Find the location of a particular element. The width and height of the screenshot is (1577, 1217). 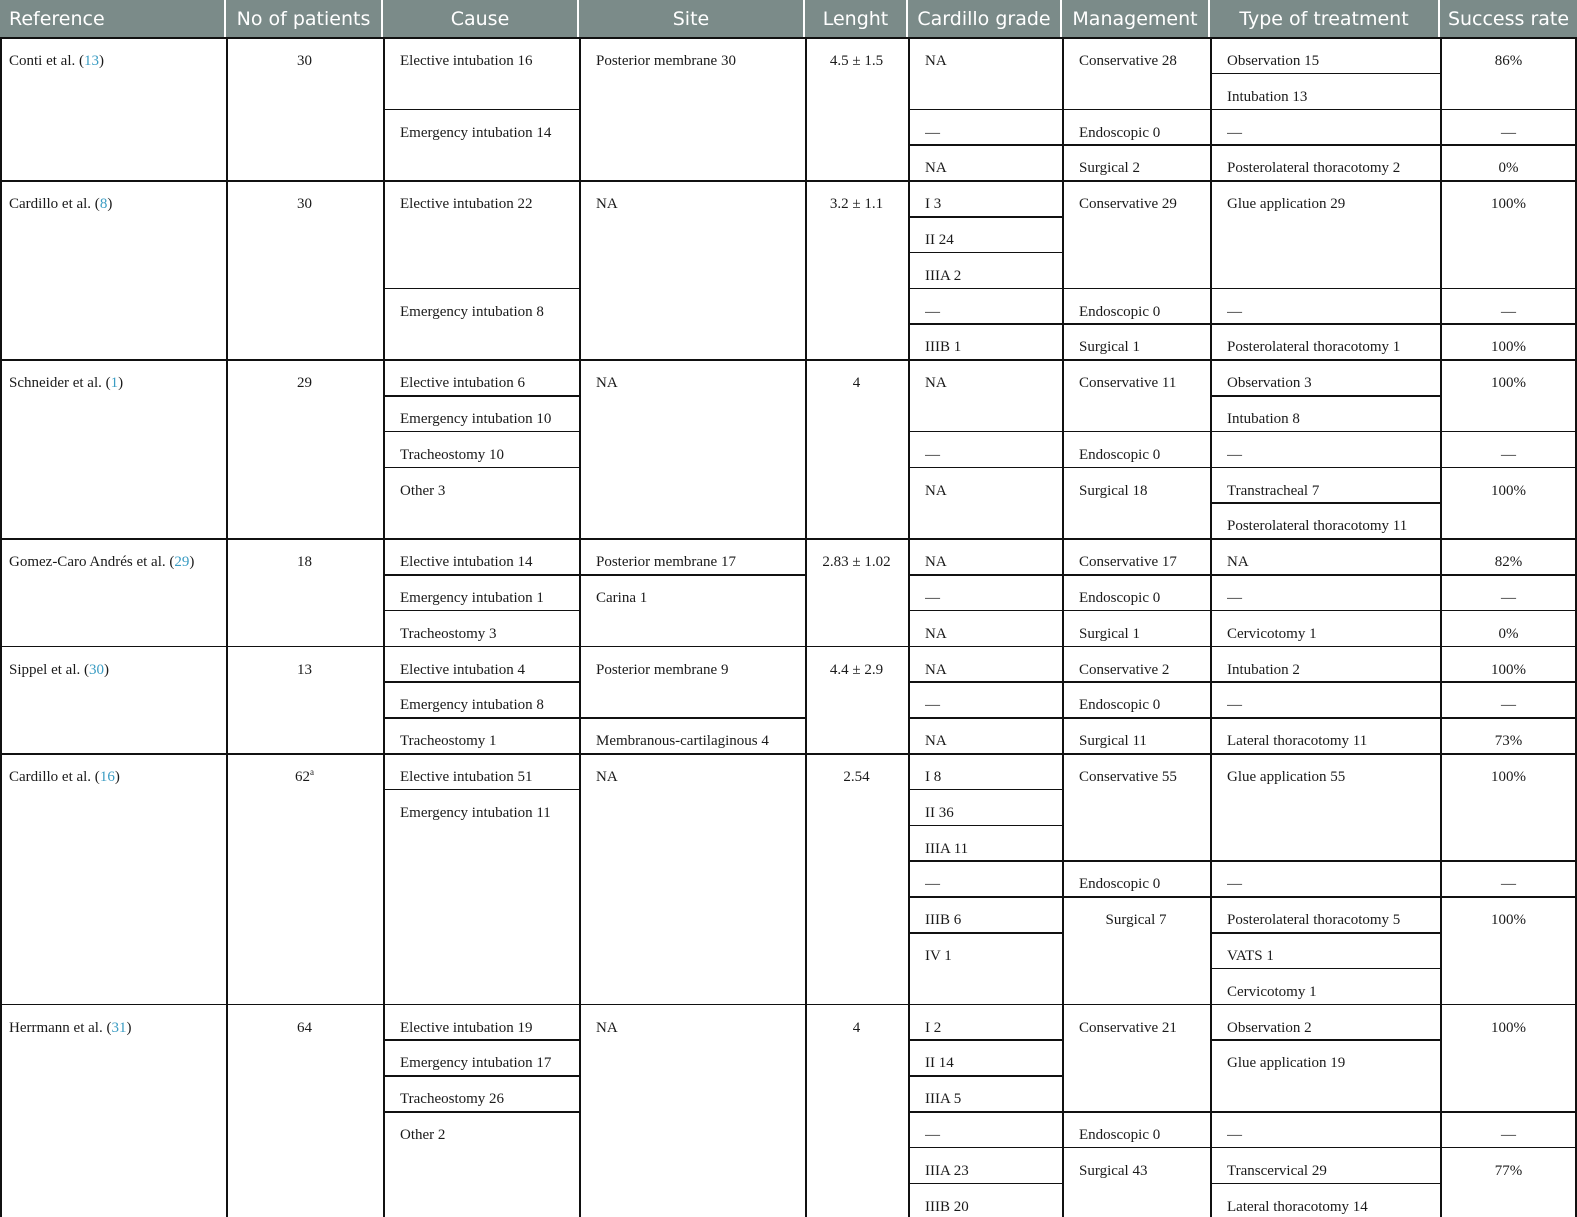

header-rule is located at coordinates (788, 38).